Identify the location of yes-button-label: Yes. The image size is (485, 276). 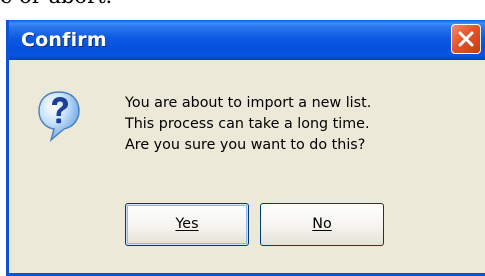
(187, 224).